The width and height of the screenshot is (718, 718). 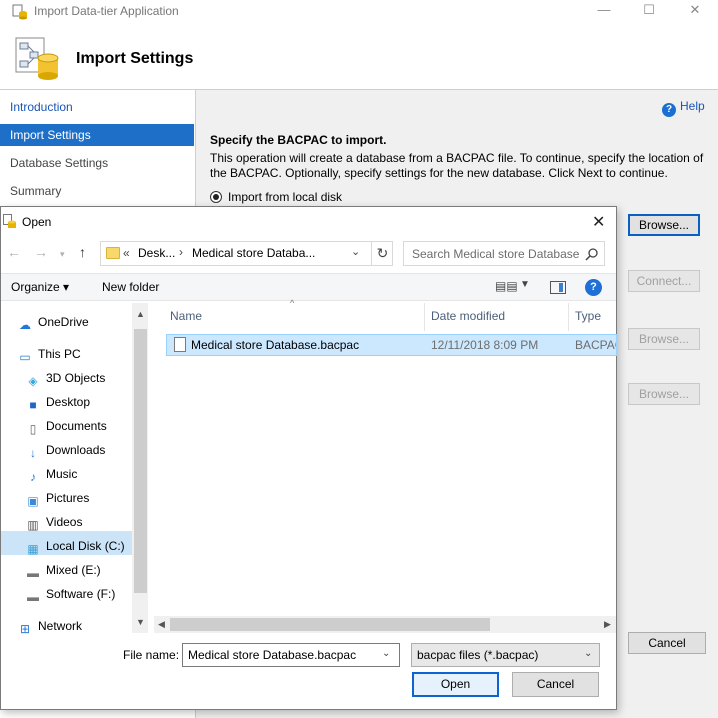 I want to click on nav-import-settings: Import Settings, so click(x=97, y=135).